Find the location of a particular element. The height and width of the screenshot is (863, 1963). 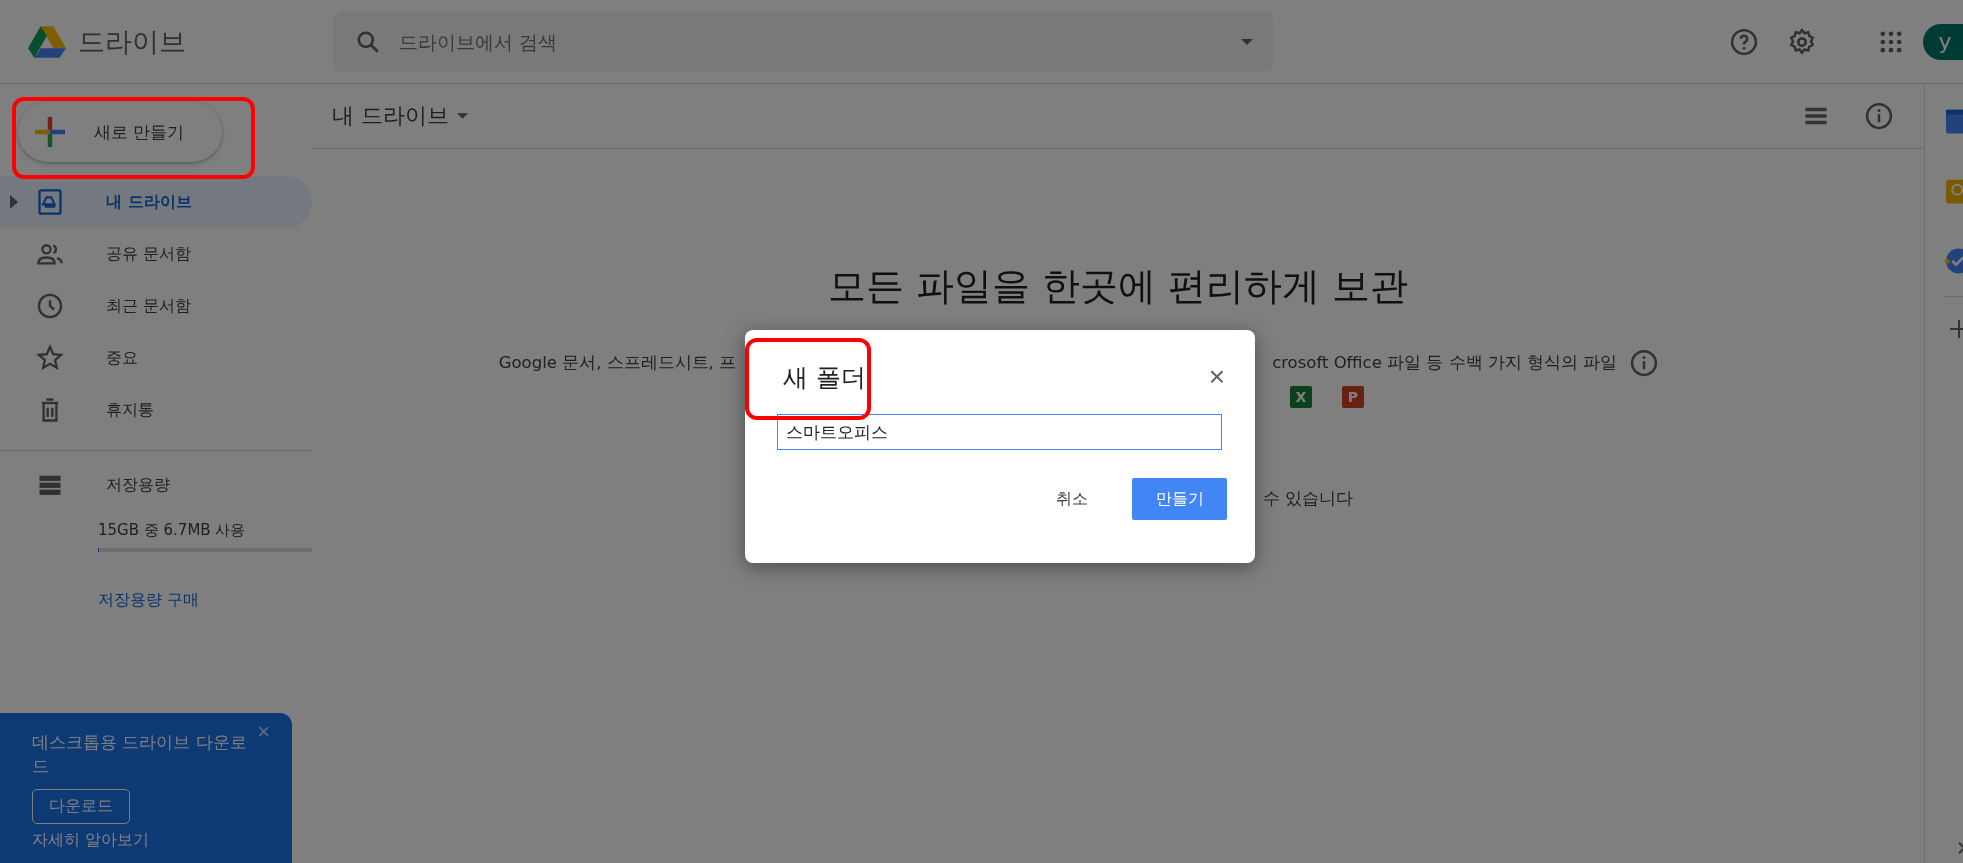

clock-icon is located at coordinates (50, 306).